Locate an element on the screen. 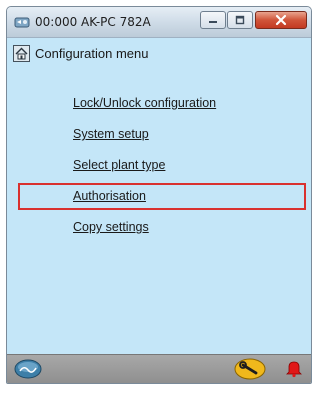 The image size is (323, 396). alarm-bell-icon is located at coordinates (294, 368).